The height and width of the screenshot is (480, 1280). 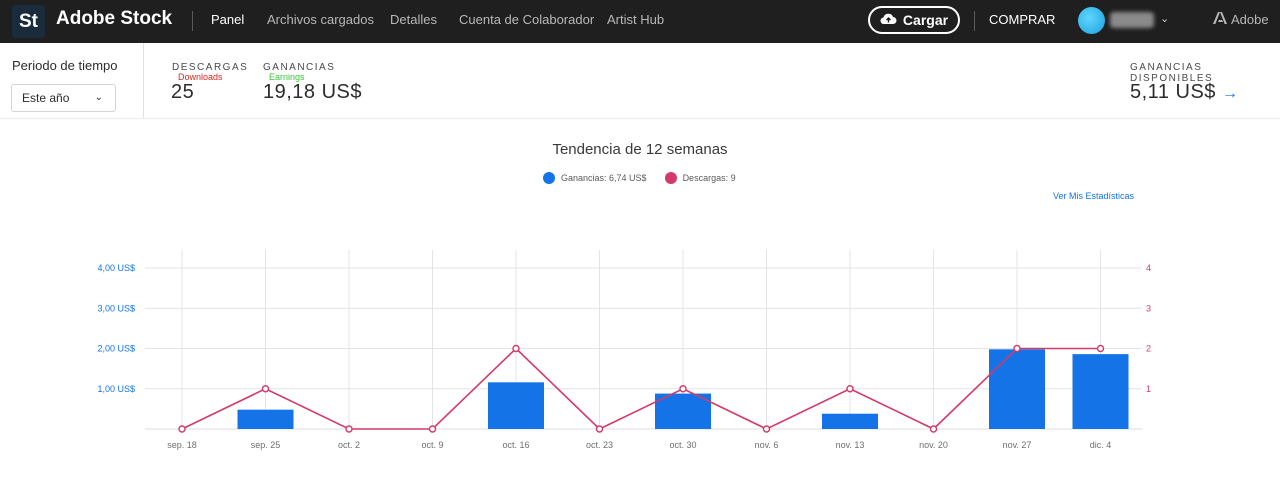 I want to click on x-axis-tick-label: sep. 25, so click(x=266, y=445).